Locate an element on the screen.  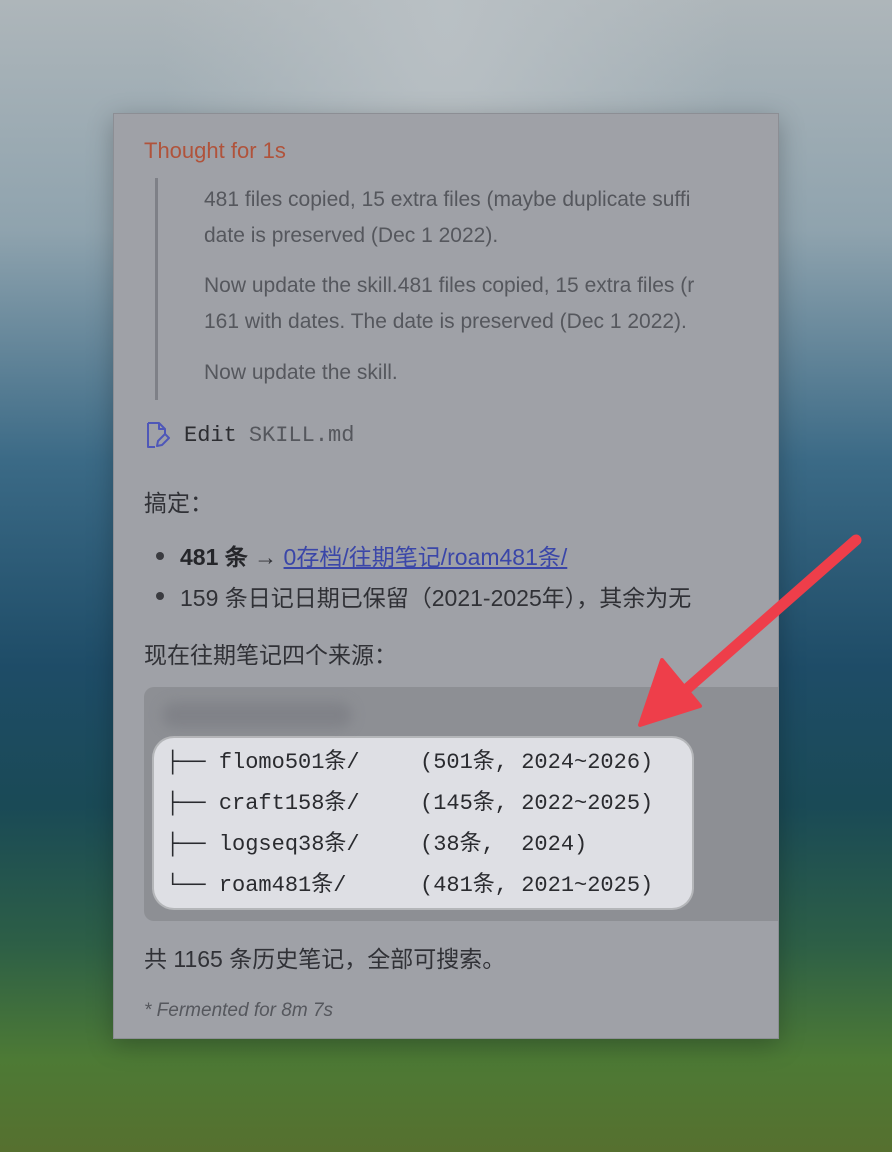
bullet-2: 159 条日记日期已保留（2021-2025年），其余为无 is located at coordinates (436, 598).